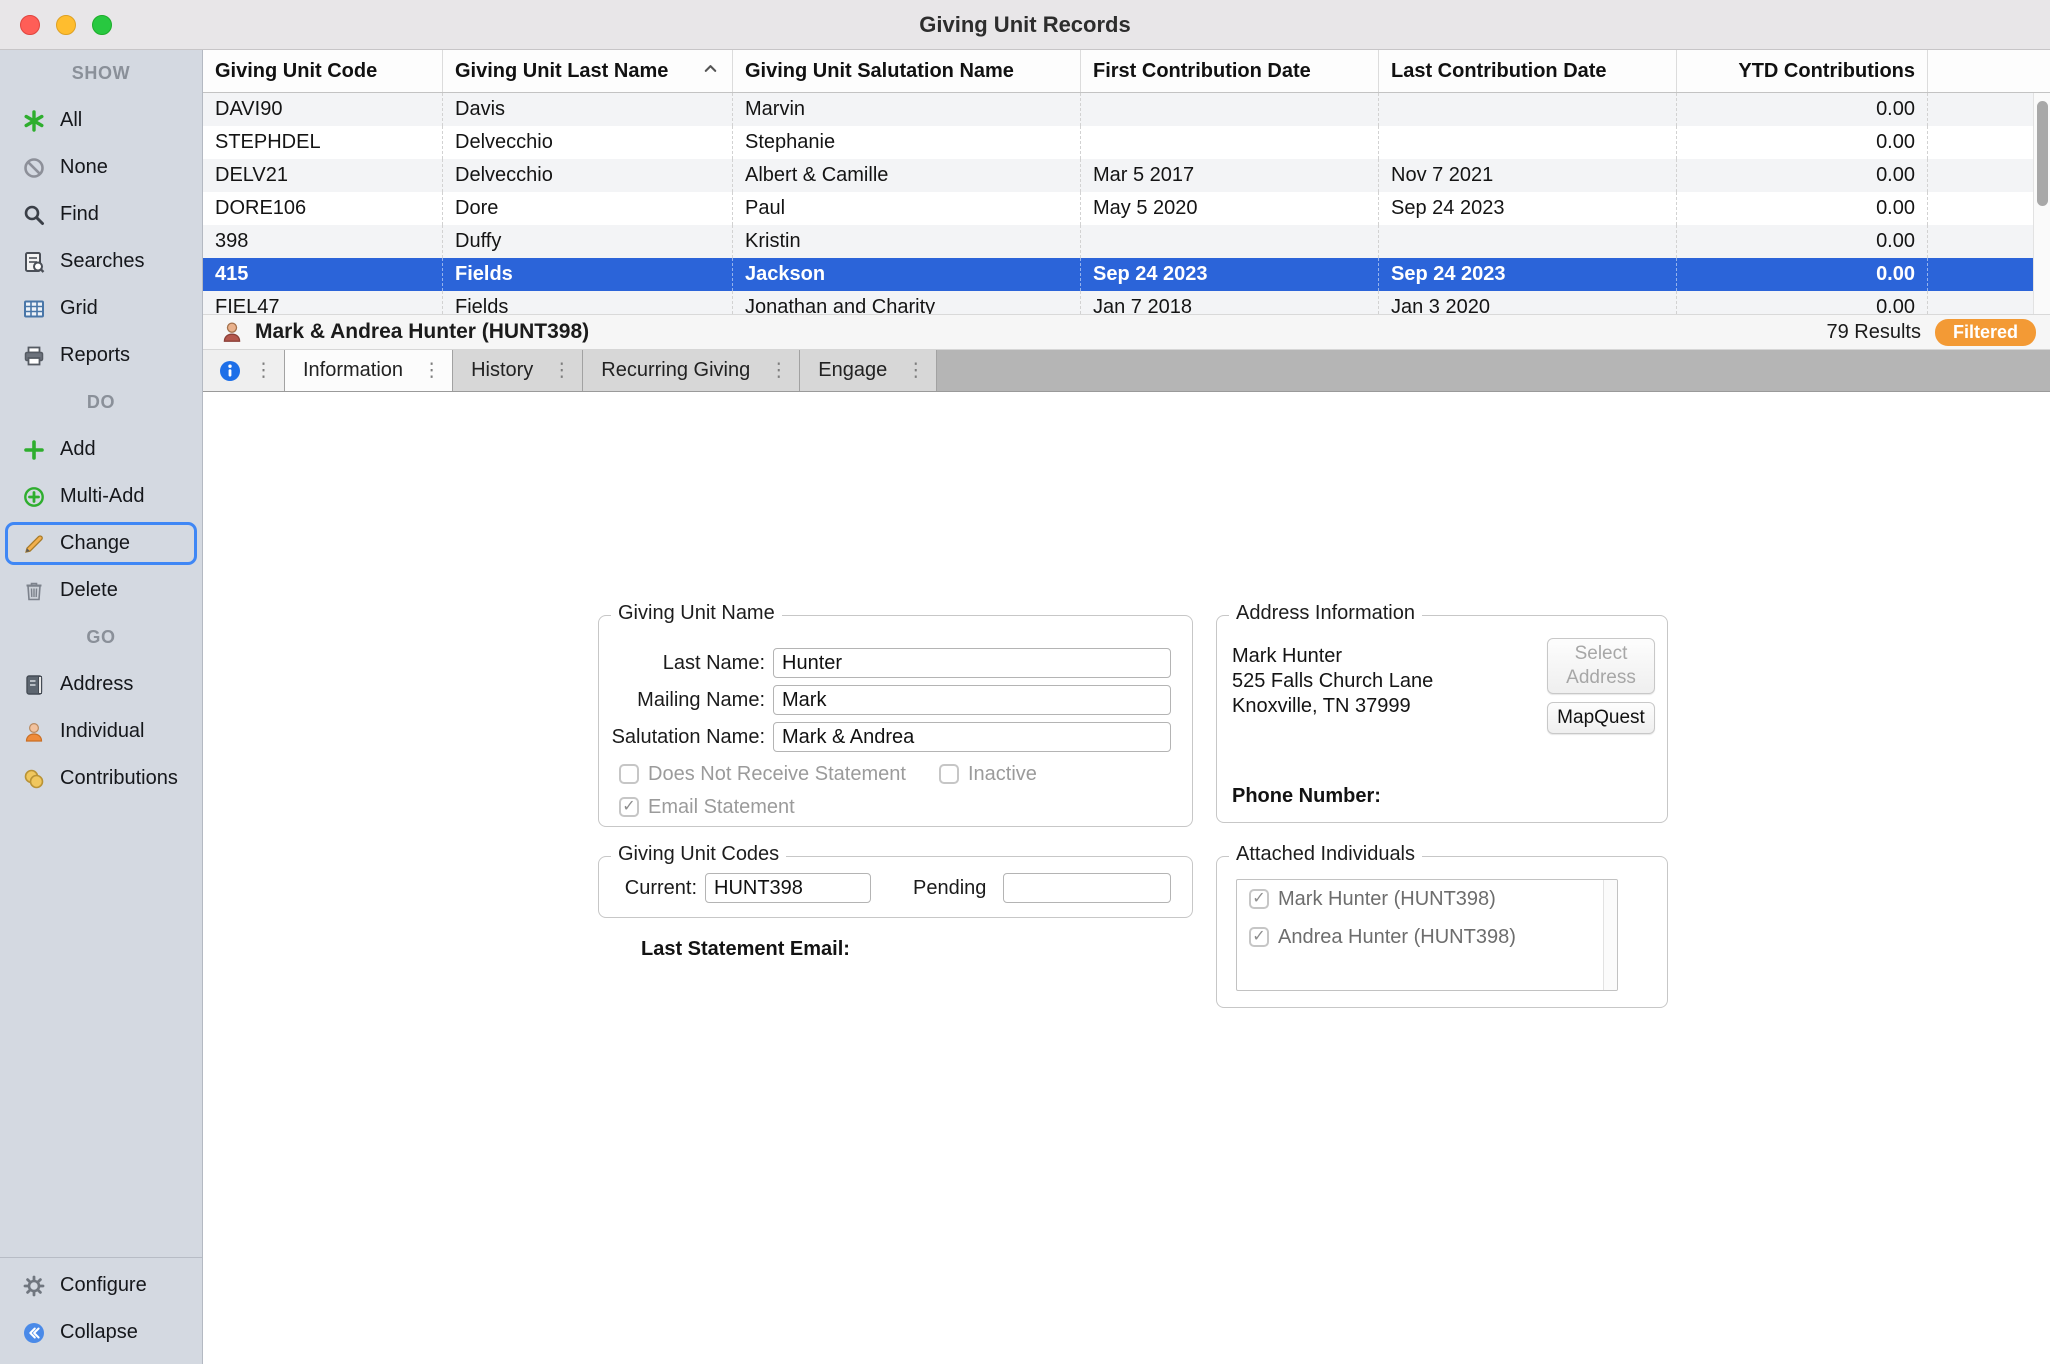 Image resolution: width=2050 pixels, height=1364 pixels. I want to click on col-header-label: Giving Unit Last Name, so click(562, 70).